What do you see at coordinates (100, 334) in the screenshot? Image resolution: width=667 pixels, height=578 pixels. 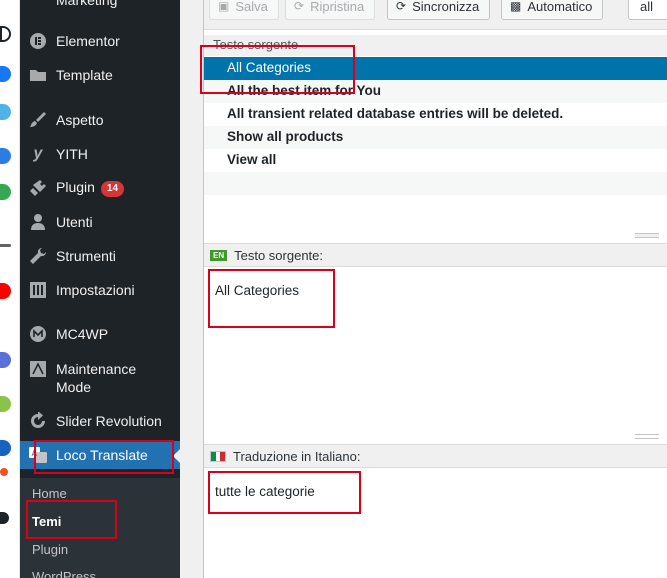 I see `sidebar-item-mc4wp: MC4WP` at bounding box center [100, 334].